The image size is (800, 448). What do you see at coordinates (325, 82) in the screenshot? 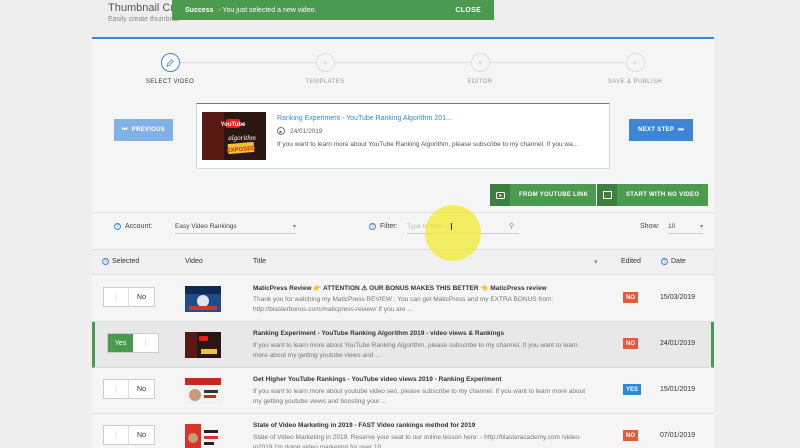
I see `step-label: TEMPLATES` at bounding box center [325, 82].